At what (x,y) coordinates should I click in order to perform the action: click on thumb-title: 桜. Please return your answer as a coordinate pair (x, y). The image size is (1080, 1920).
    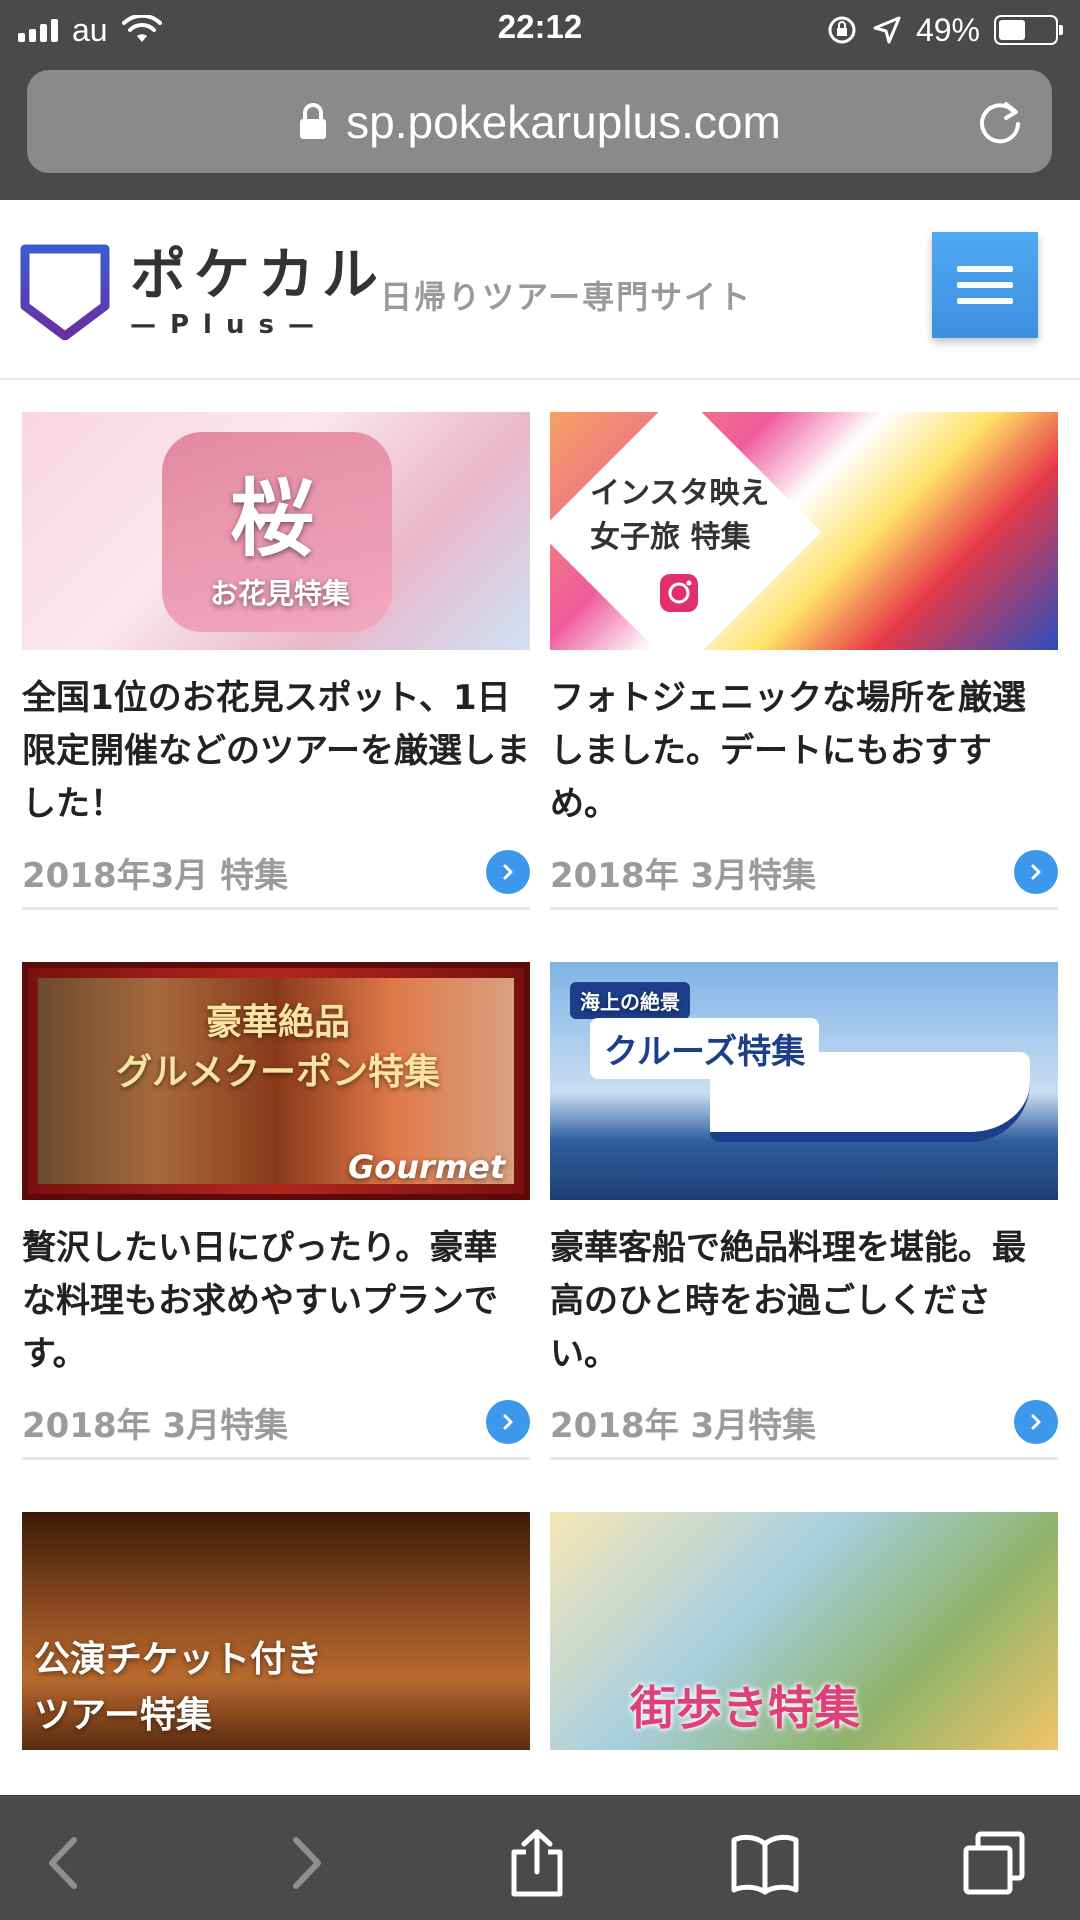
    Looking at the image, I should click on (272, 519).